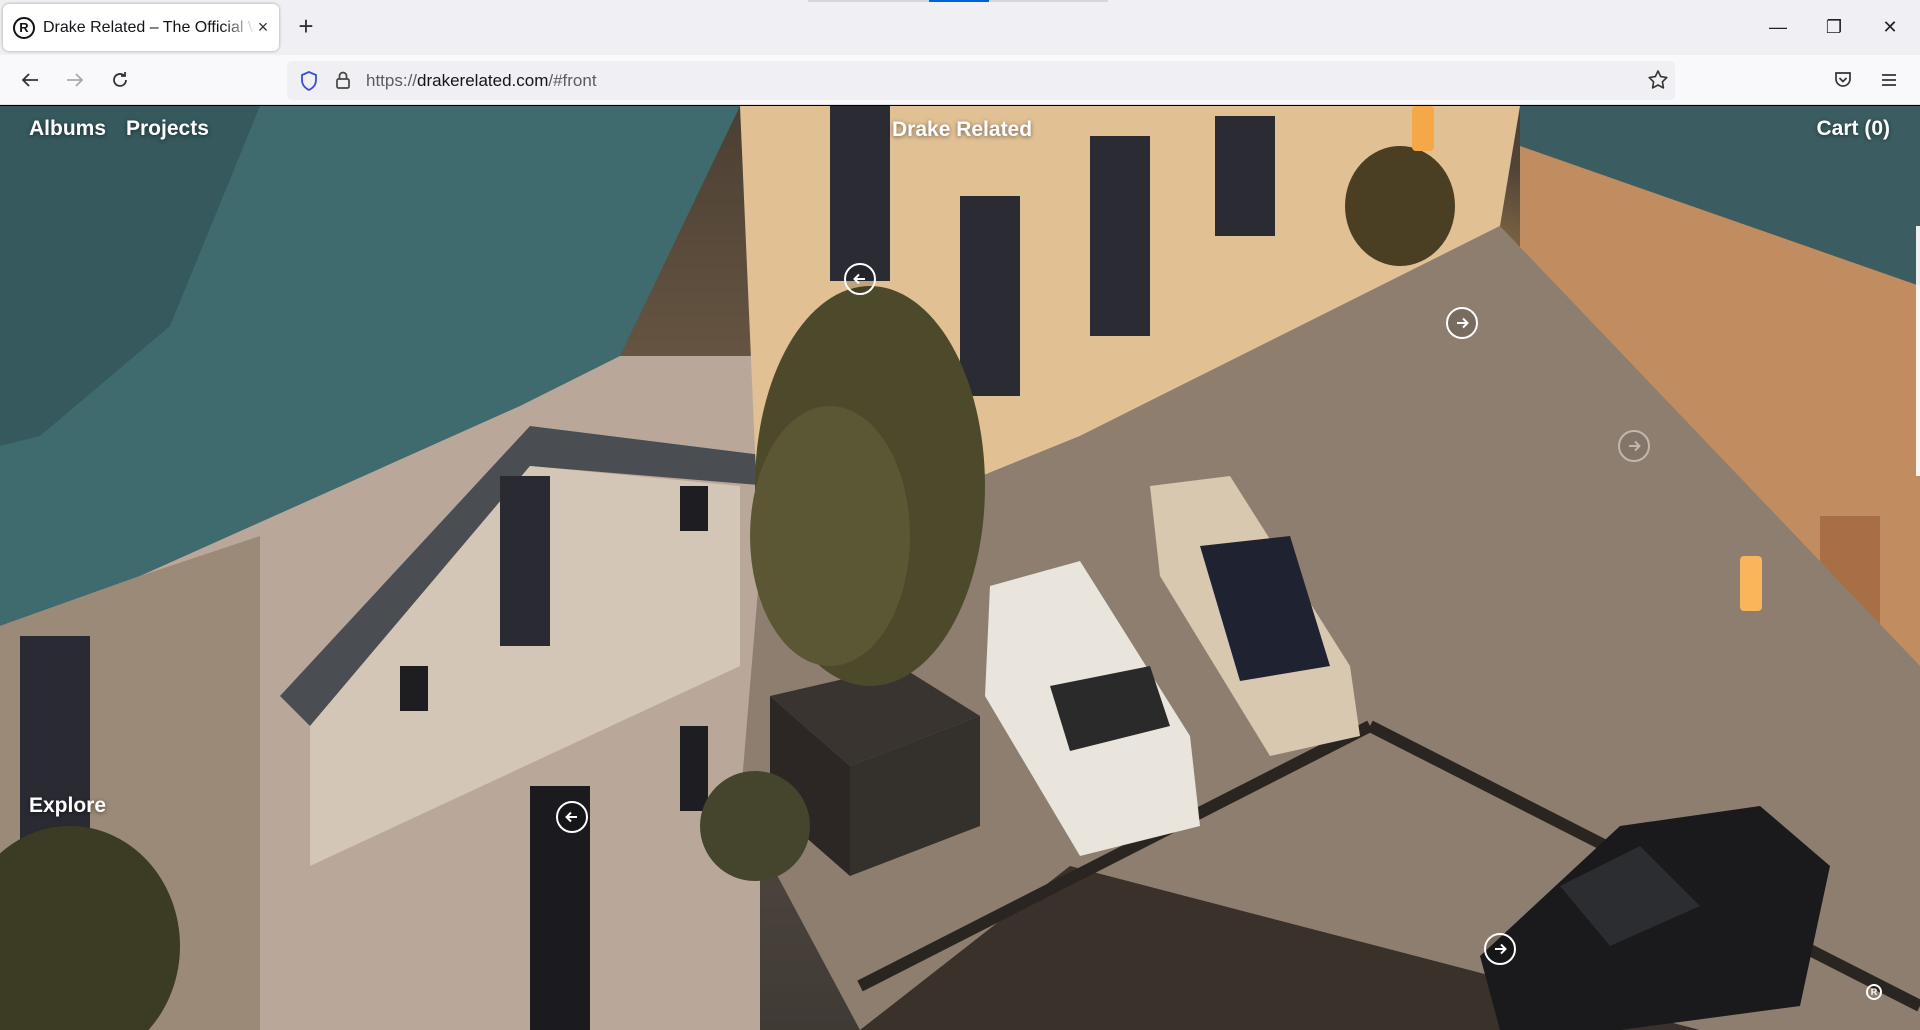 The width and height of the screenshot is (1920, 1030). What do you see at coordinates (1918, 351) in the screenshot?
I see `scrollbar` at bounding box center [1918, 351].